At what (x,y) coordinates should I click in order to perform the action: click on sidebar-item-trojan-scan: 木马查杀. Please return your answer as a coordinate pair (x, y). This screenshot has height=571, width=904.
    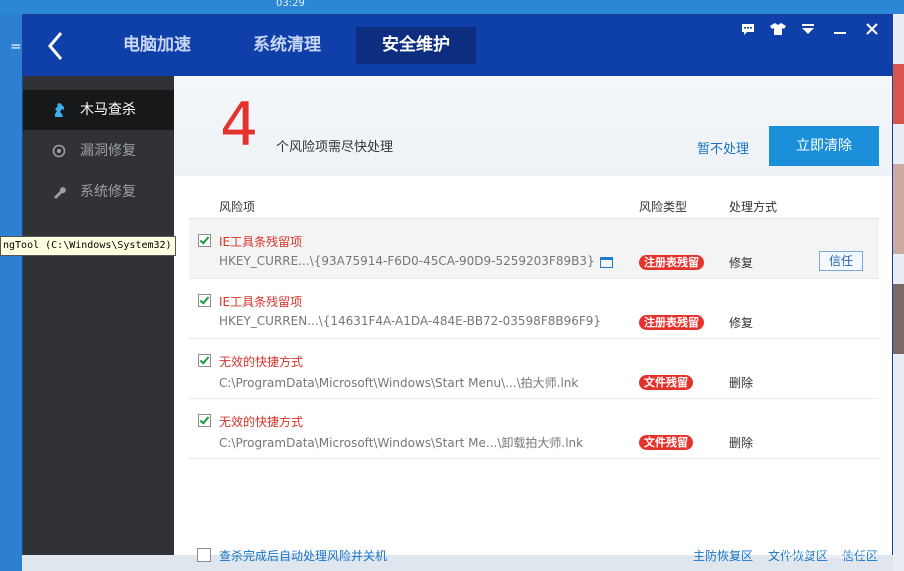
    Looking at the image, I should click on (98, 110).